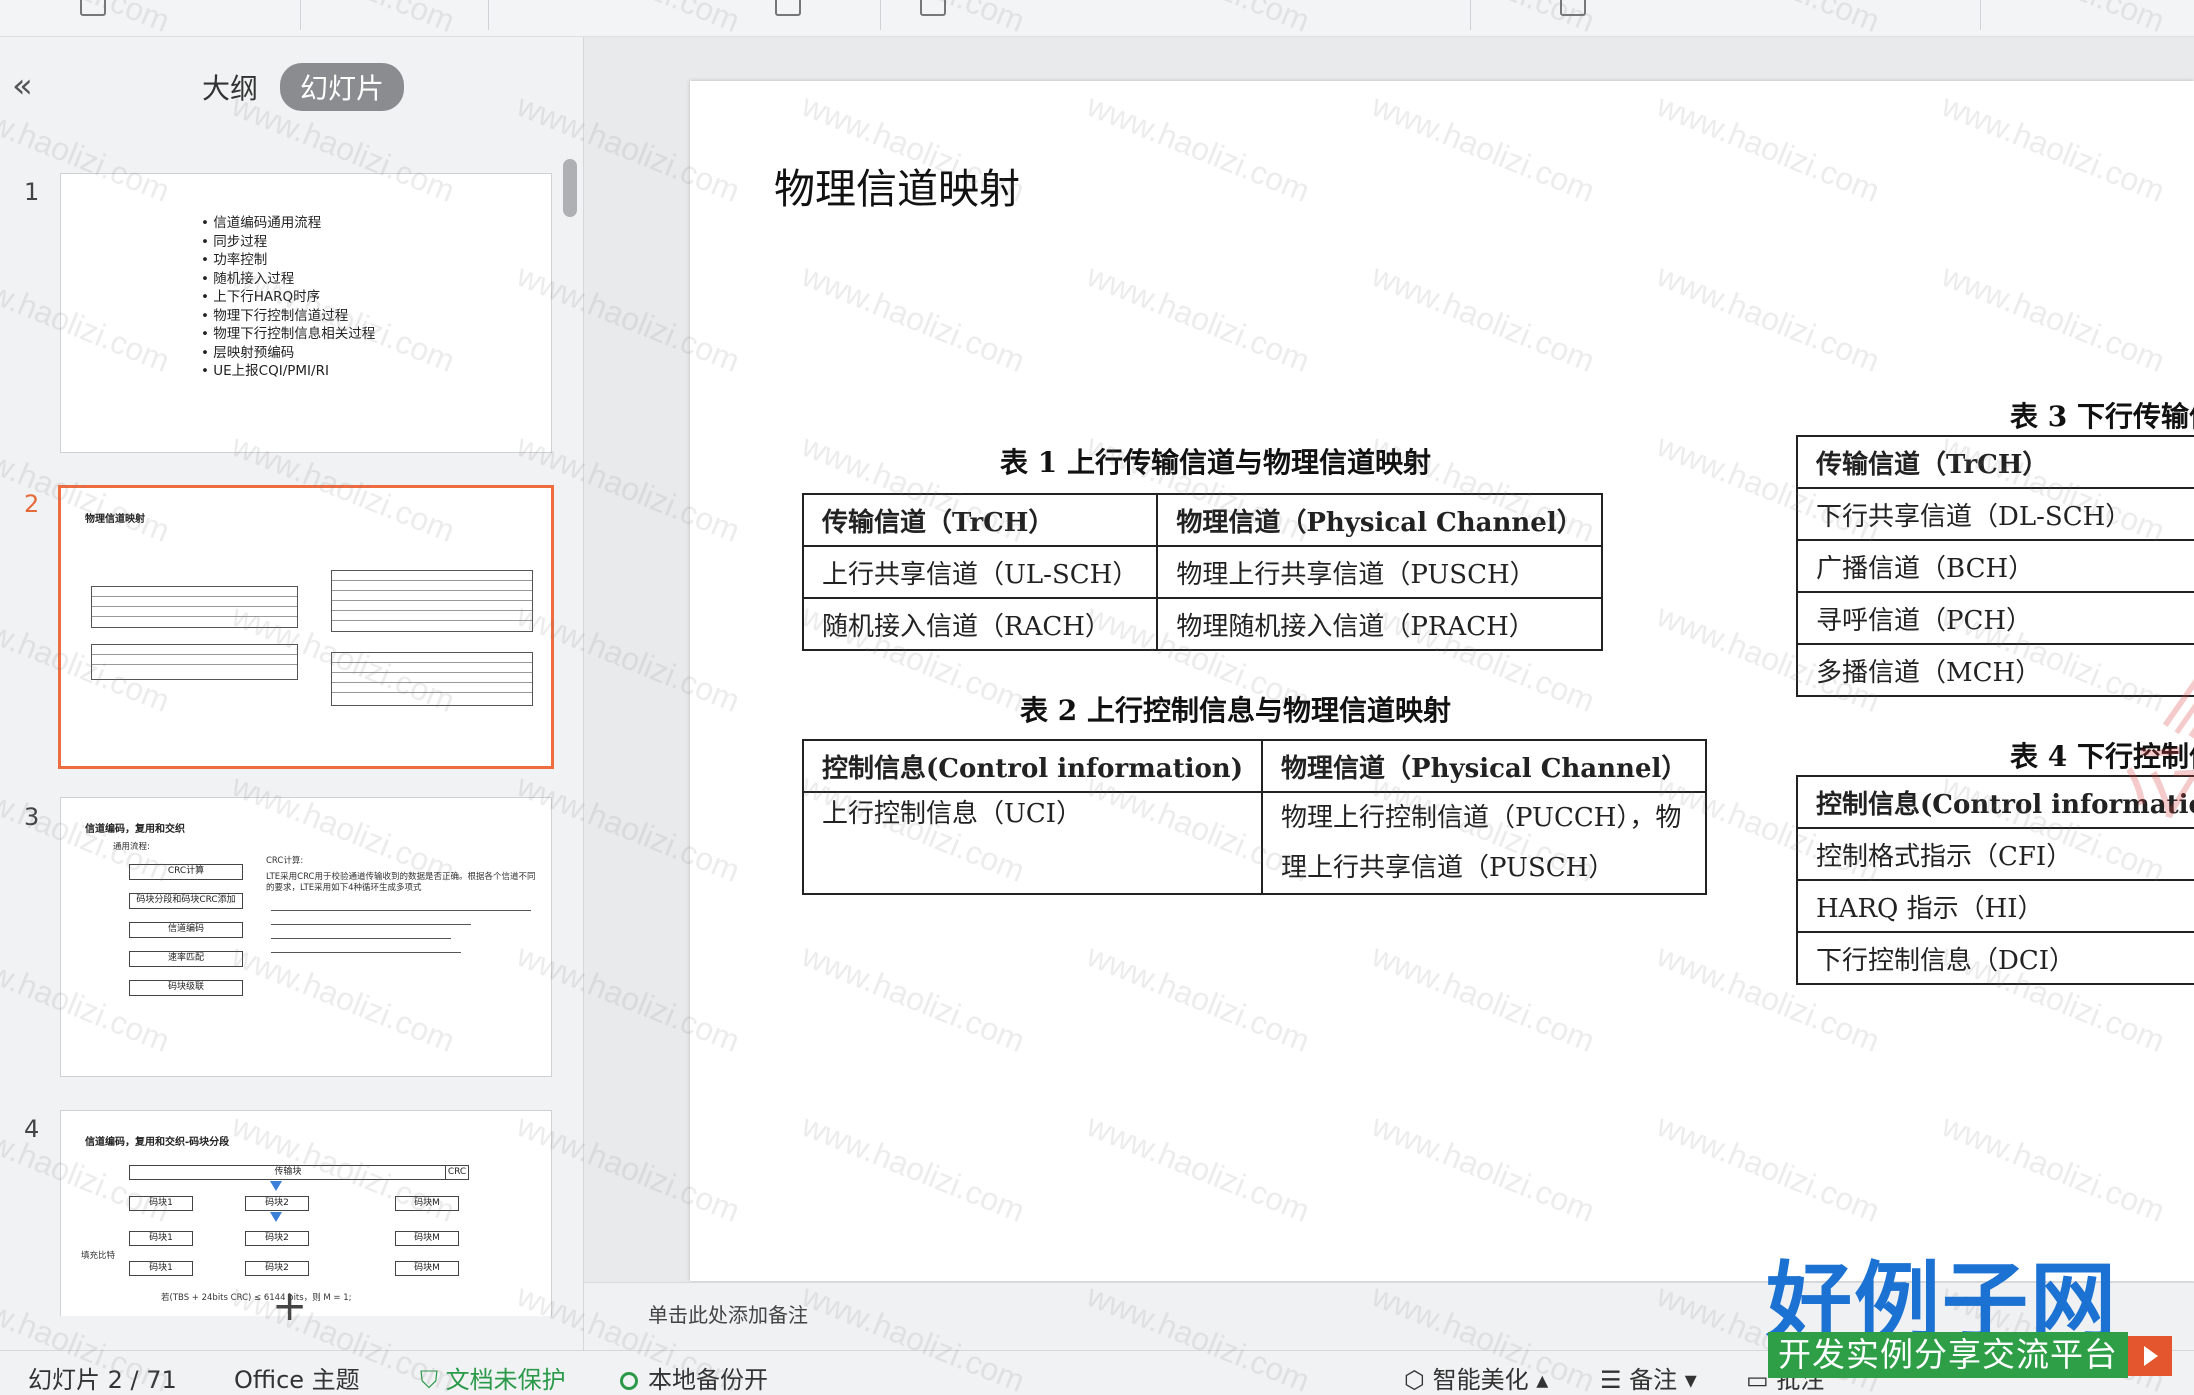 Image resolution: width=2194 pixels, height=1395 pixels. I want to click on crc-box: CRC, so click(457, 1172).